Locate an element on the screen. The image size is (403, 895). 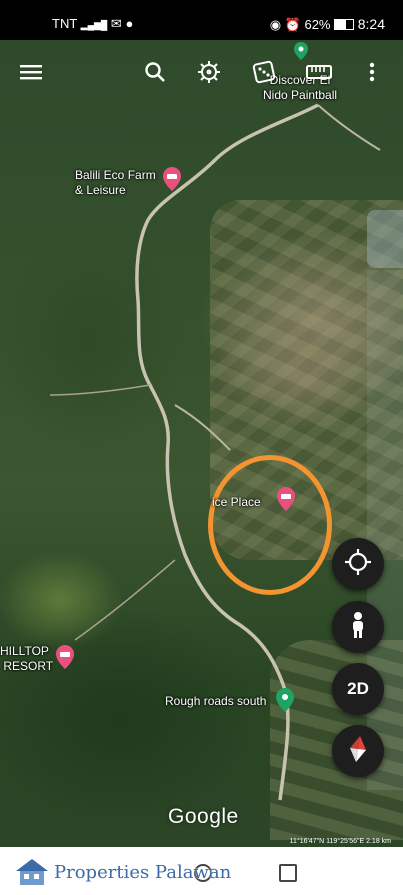
voyager-icon is located at coordinates (209, 72).